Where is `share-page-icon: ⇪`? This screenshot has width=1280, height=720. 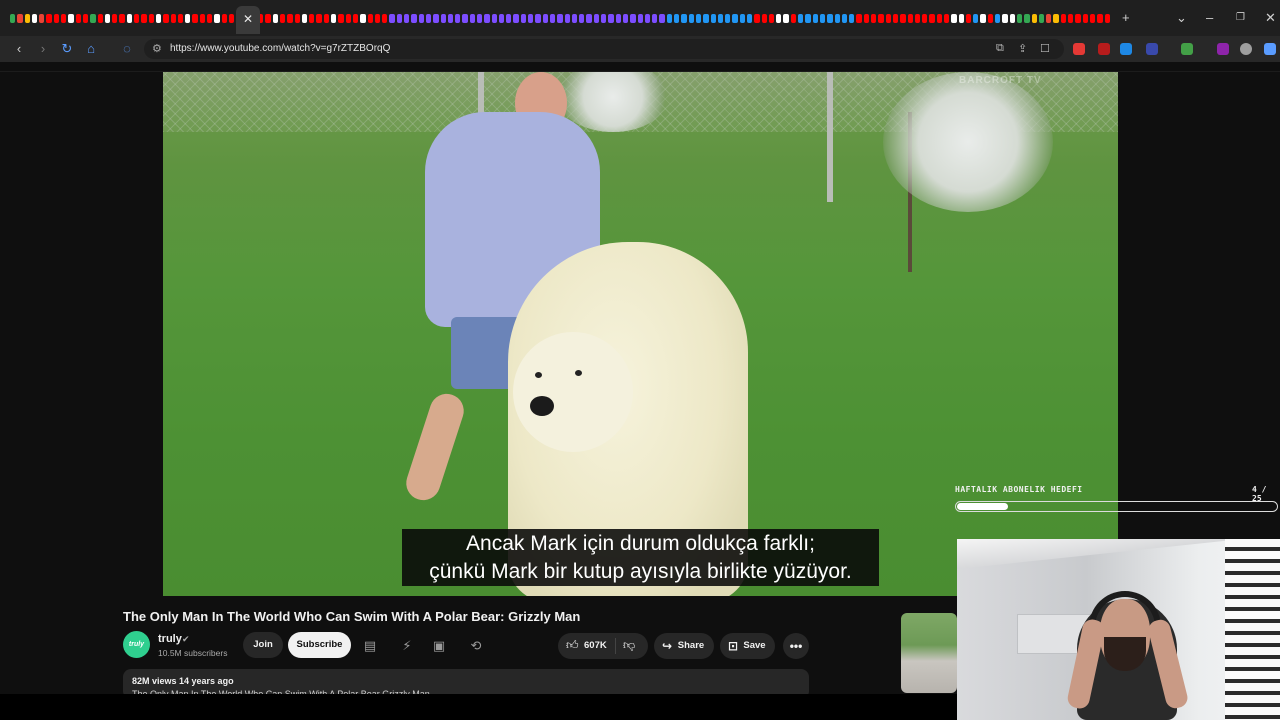
share-page-icon: ⇪ is located at coordinates (1022, 48).